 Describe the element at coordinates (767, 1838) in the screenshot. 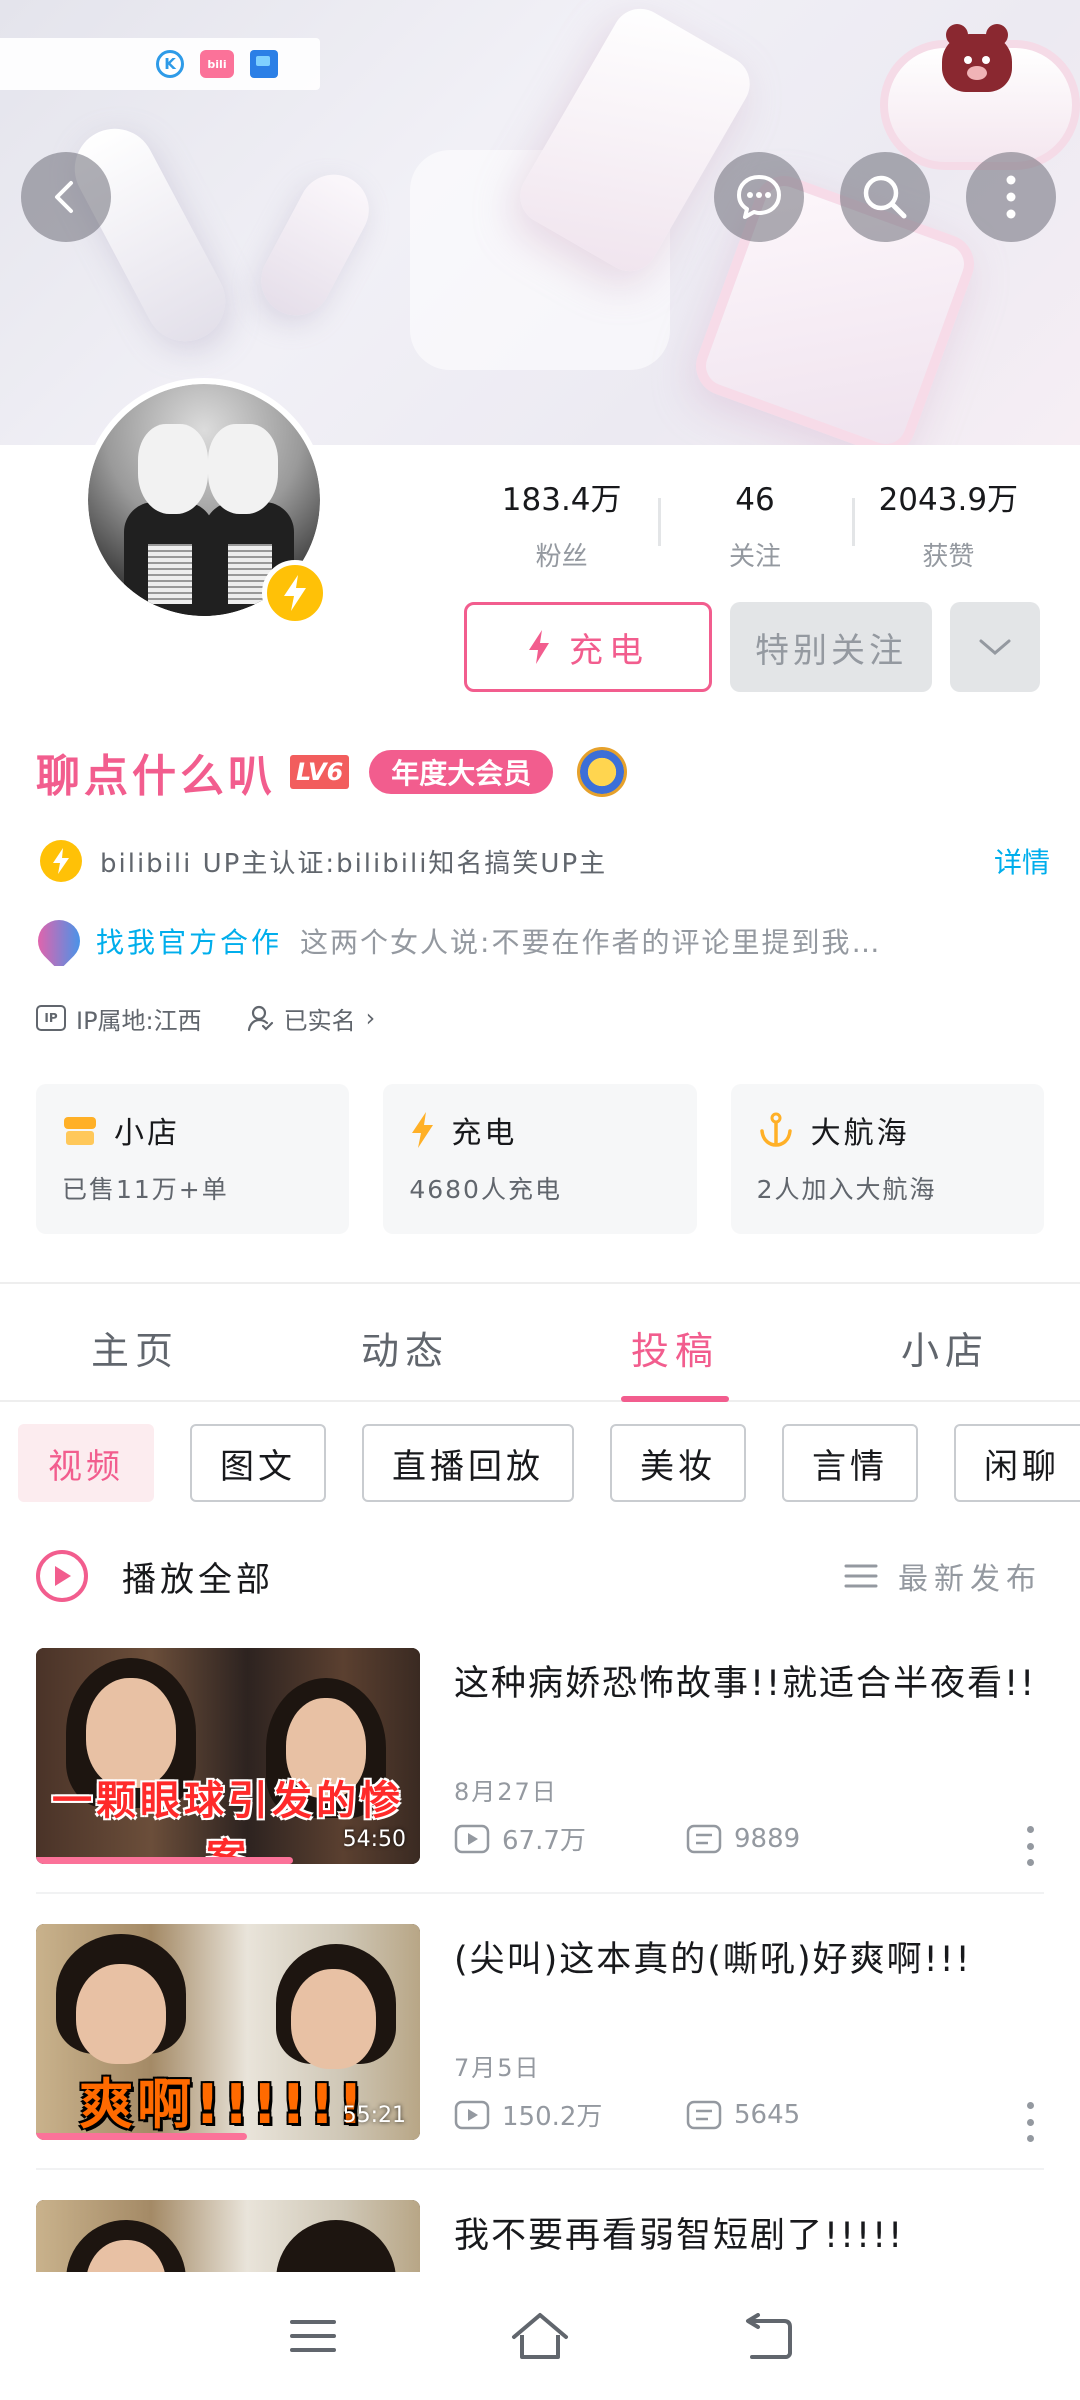

I see `comment-count: 9889` at that location.